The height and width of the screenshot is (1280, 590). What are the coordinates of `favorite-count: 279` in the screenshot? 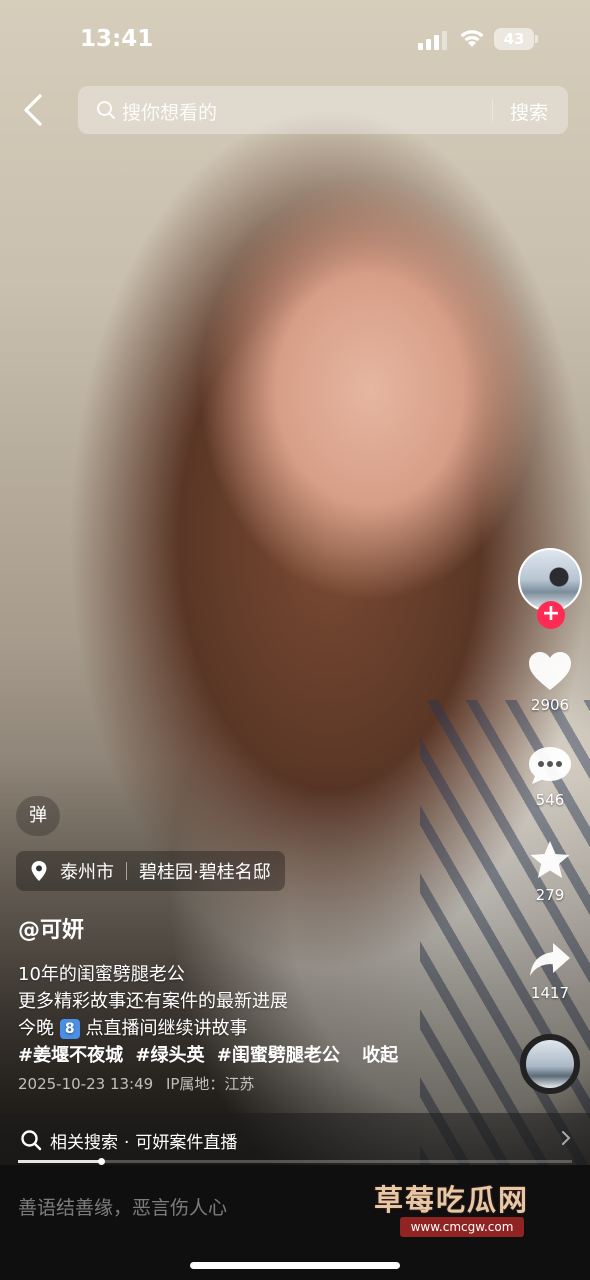 It's located at (550, 895).